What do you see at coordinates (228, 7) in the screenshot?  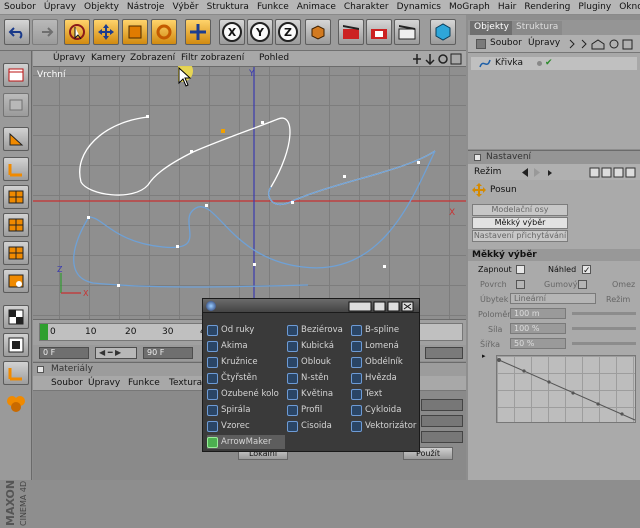 I see `menu-5: Struktura` at bounding box center [228, 7].